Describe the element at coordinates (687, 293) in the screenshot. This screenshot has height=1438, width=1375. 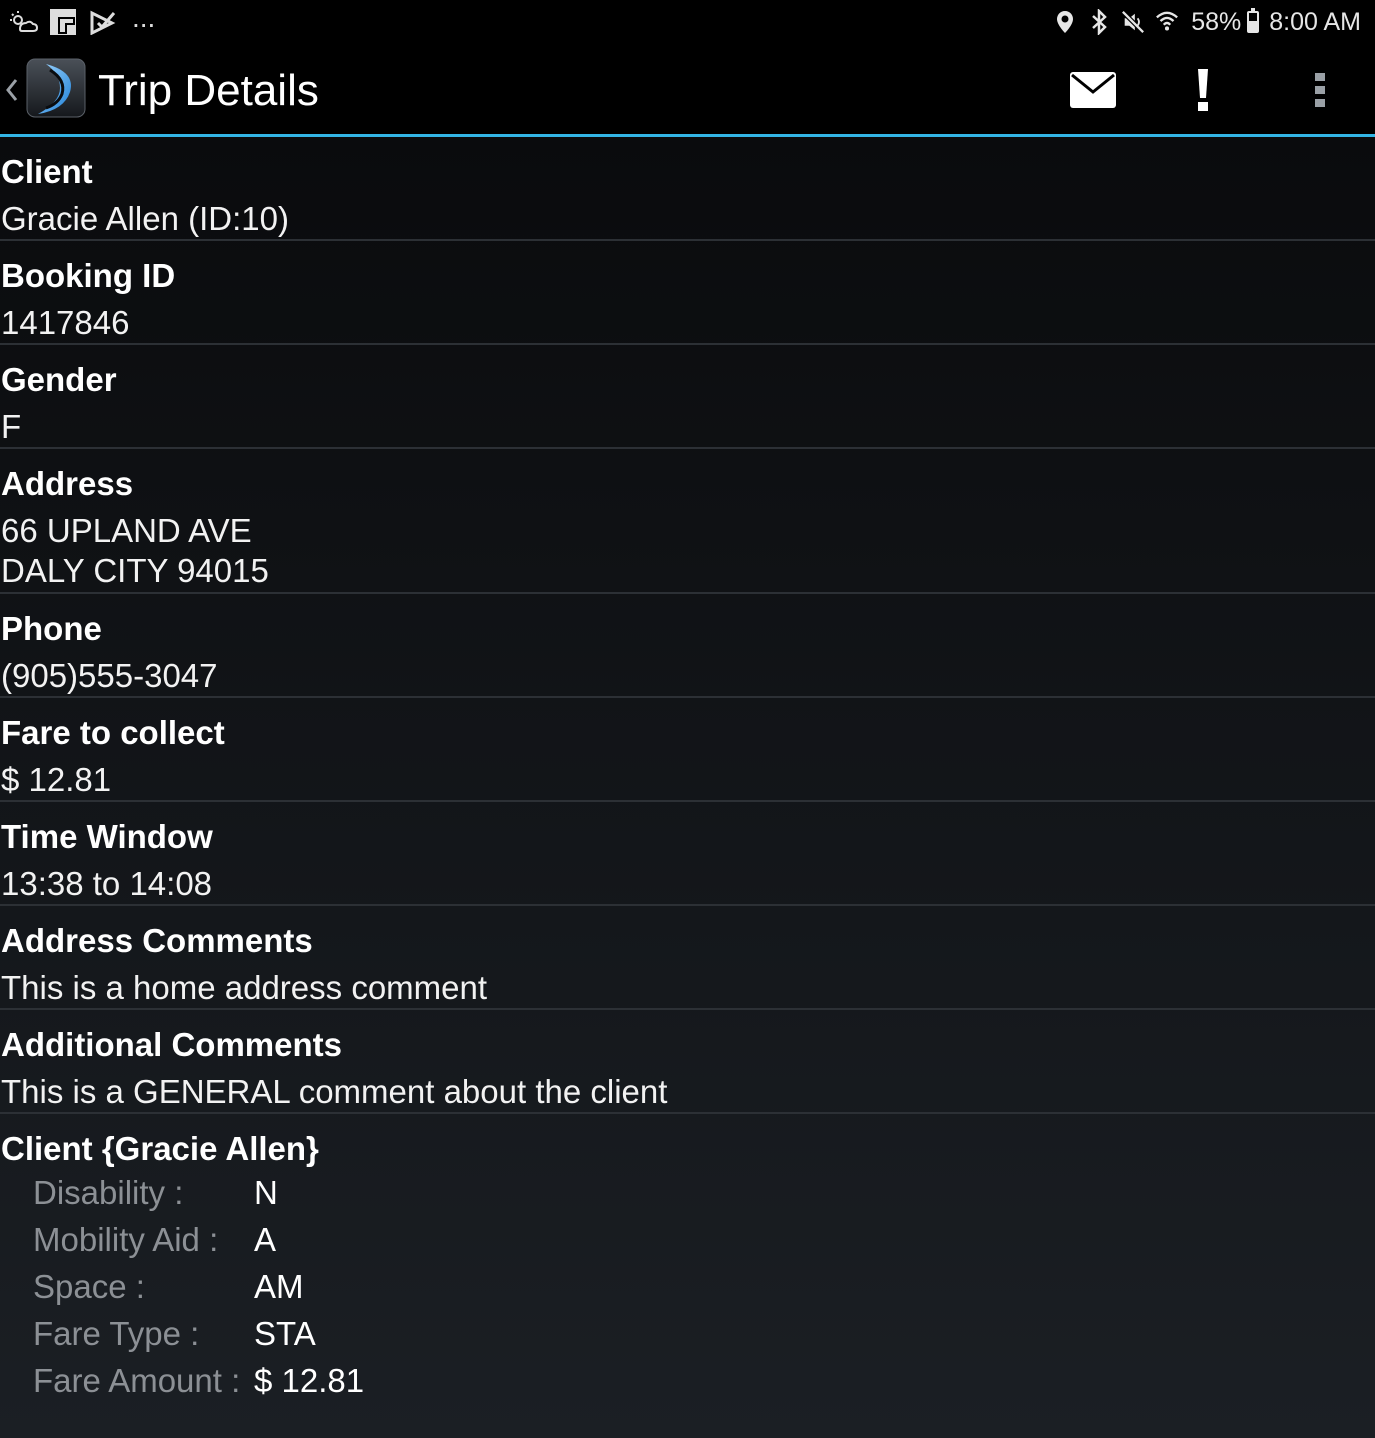
I see `detail-row-booking-id: Booking ID 1417846` at that location.